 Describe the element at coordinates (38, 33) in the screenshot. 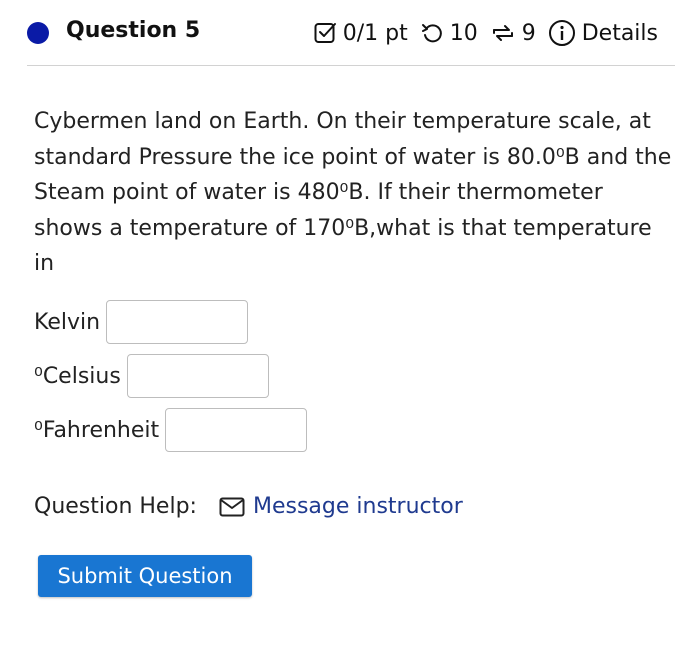

I see `status-dot-icon` at that location.